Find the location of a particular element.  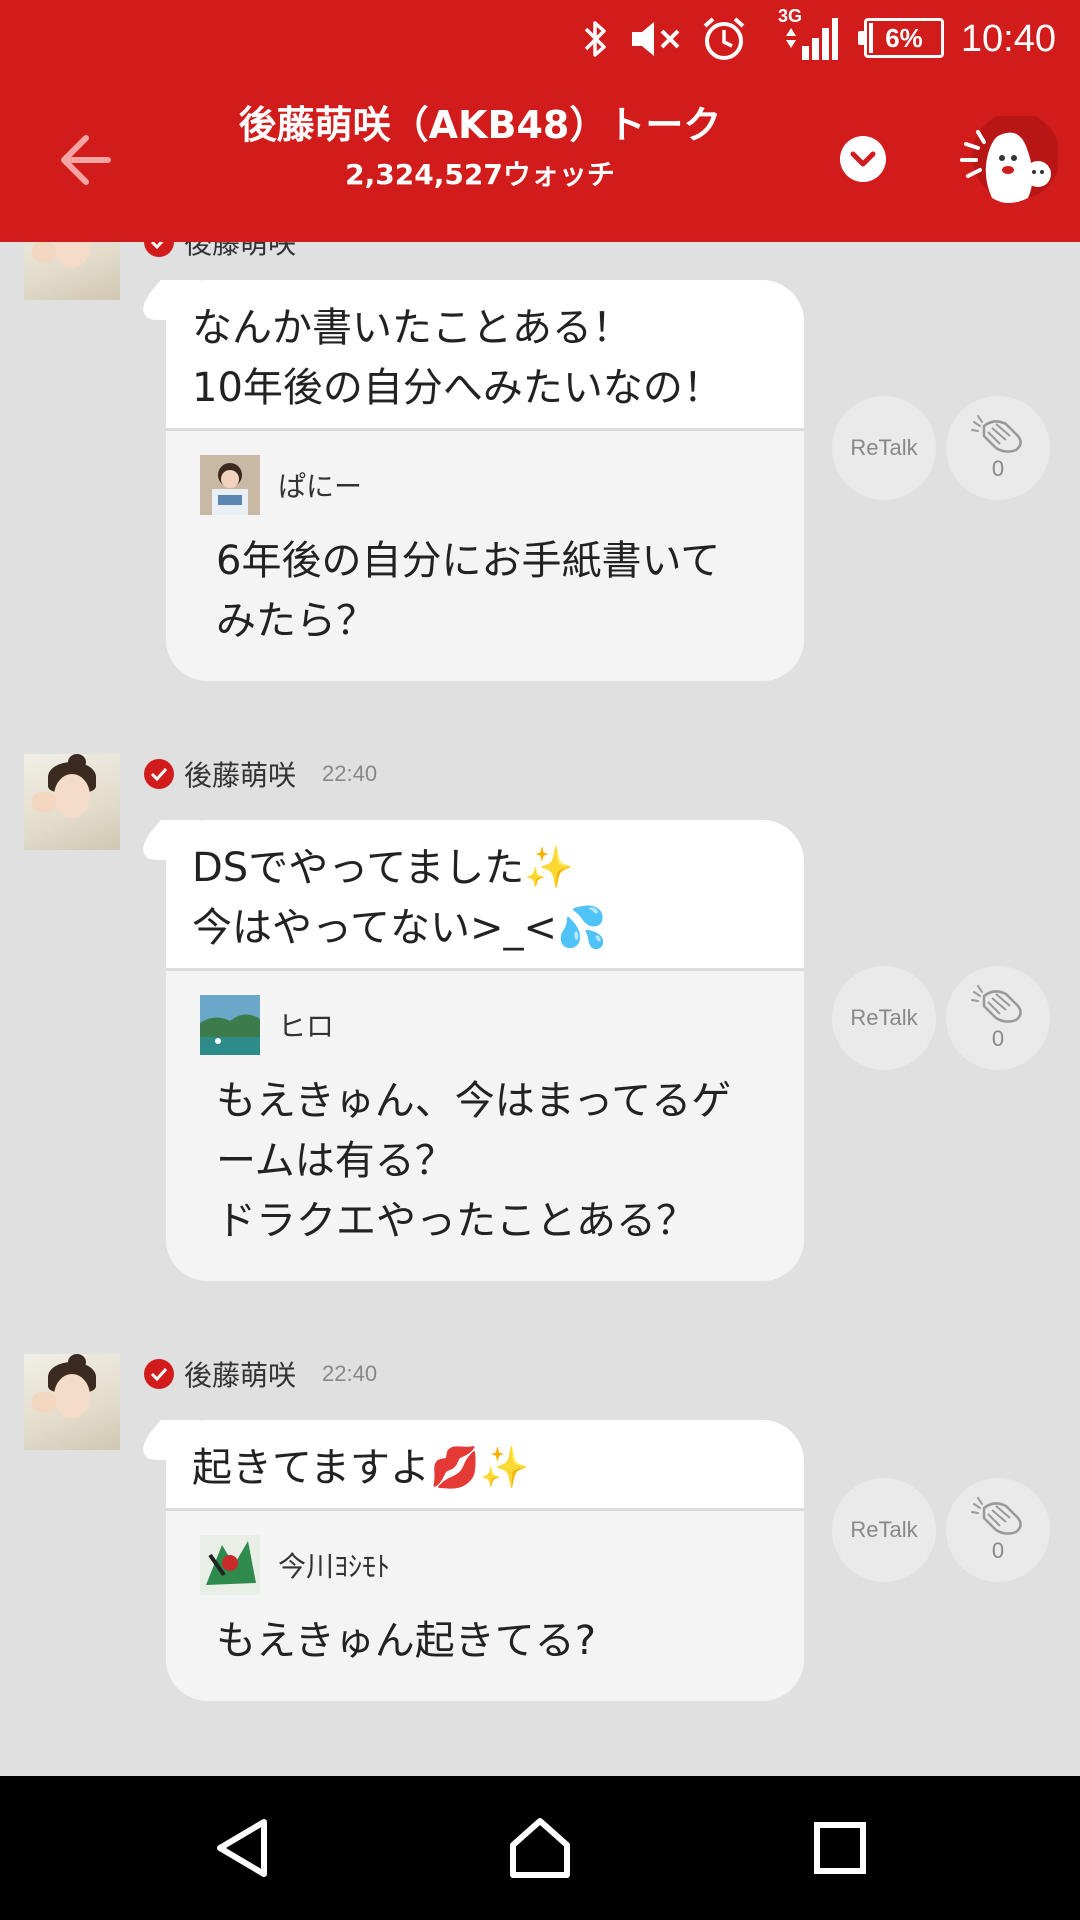

home-icon is located at coordinates (540, 1848).